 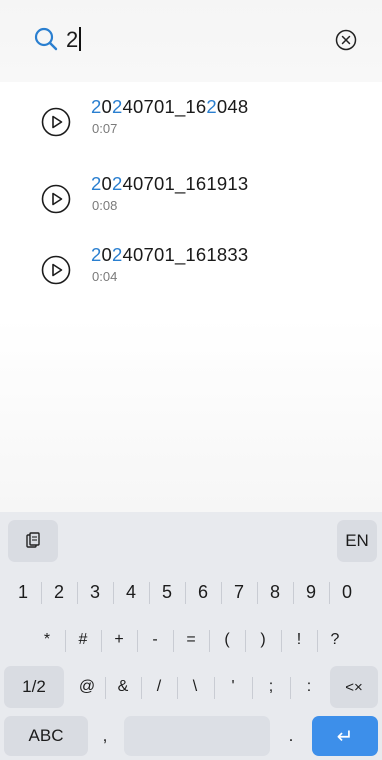 I want to click on recording-duration: 0:07, so click(x=105, y=128).